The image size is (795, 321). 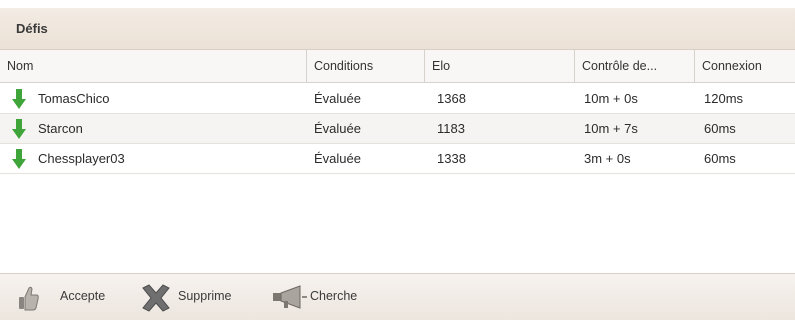 What do you see at coordinates (397, 99) in the screenshot?
I see `table-row: TomasChico Évaluée 1368 10m + 0s 120ms` at bounding box center [397, 99].